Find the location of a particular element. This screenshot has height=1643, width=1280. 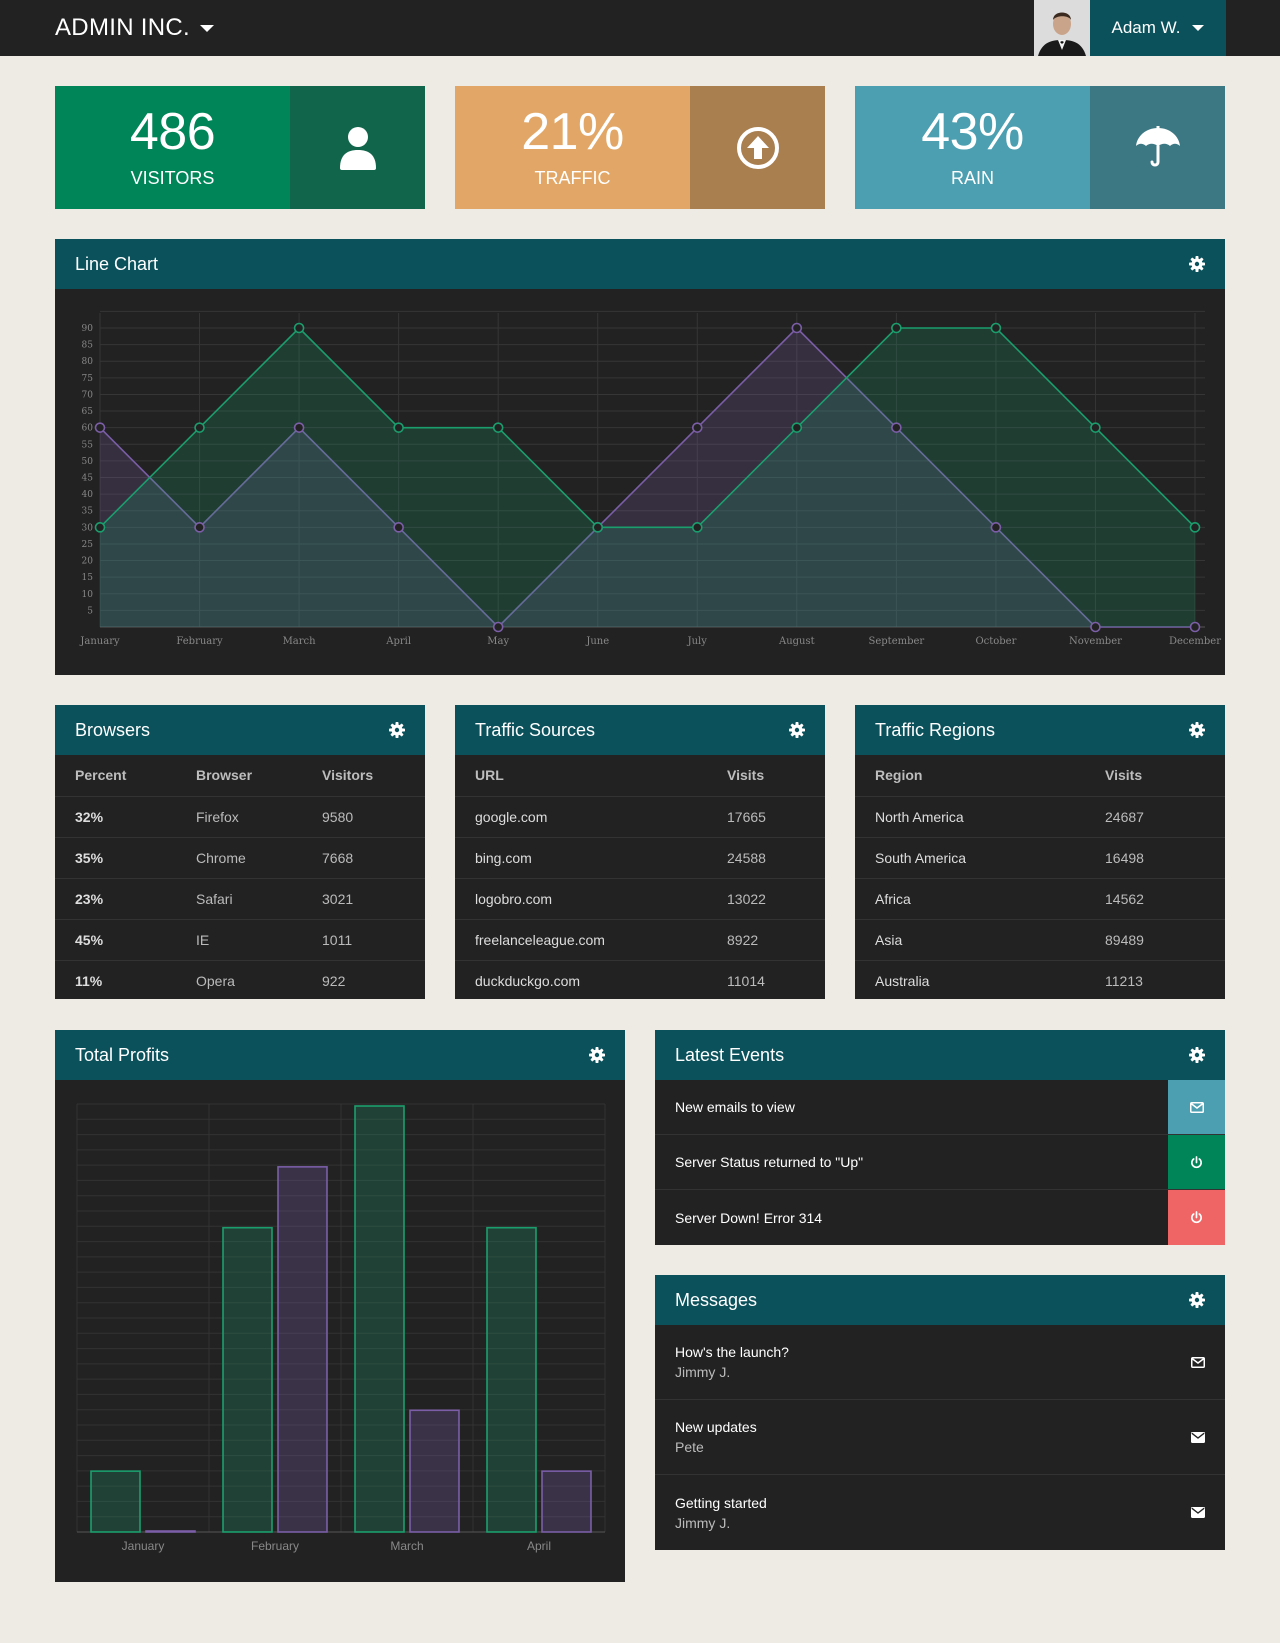

user-icon is located at coordinates (357, 147).